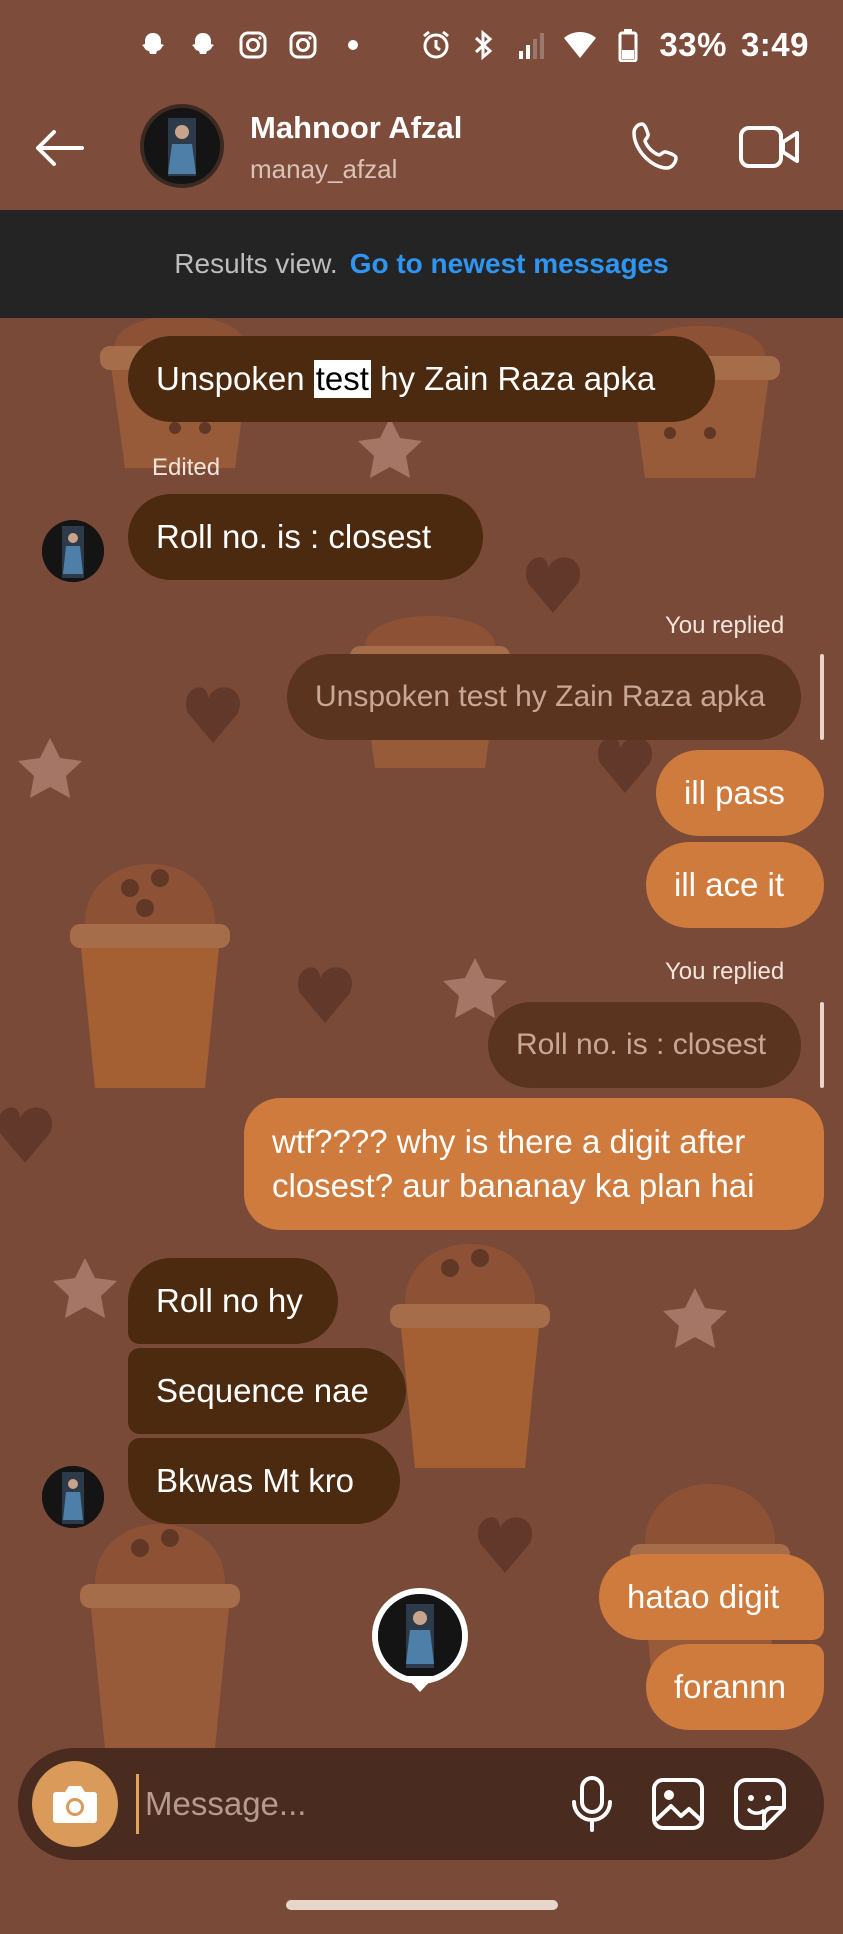  I want to click on video-camera-icon, so click(769, 147).